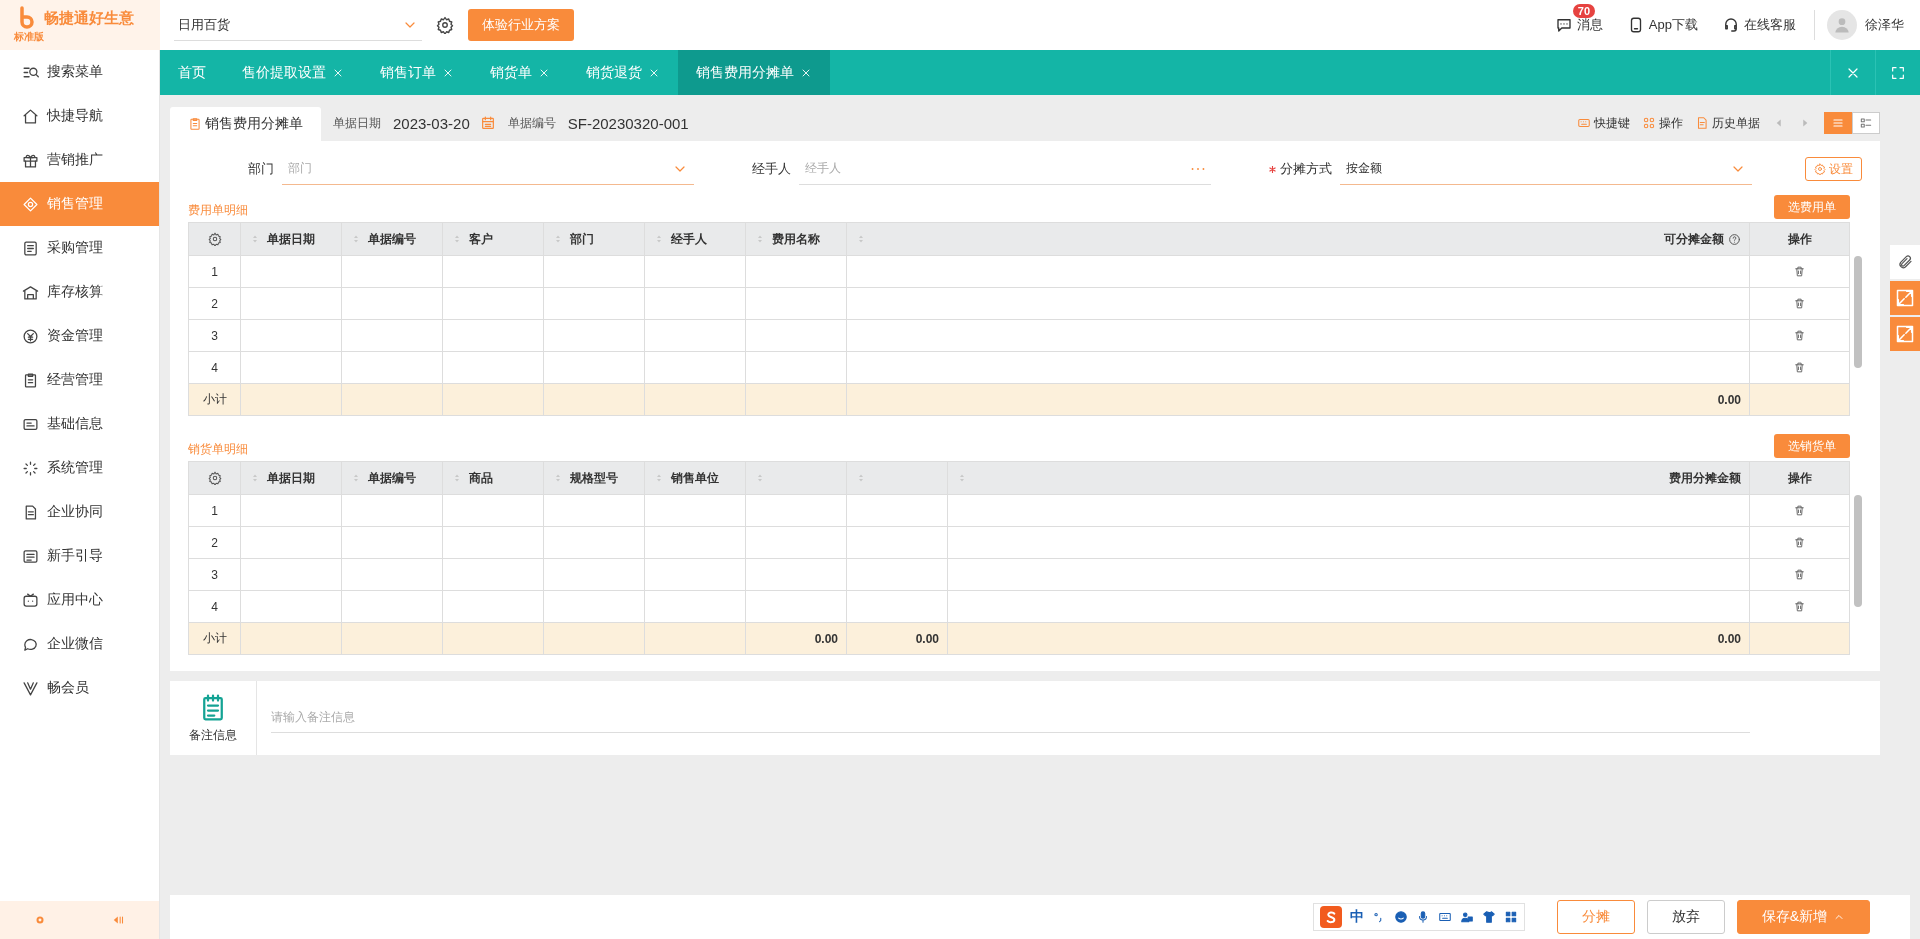 This screenshot has width=1920, height=939. I want to click on remark-label: 备注信息, so click(213, 735).